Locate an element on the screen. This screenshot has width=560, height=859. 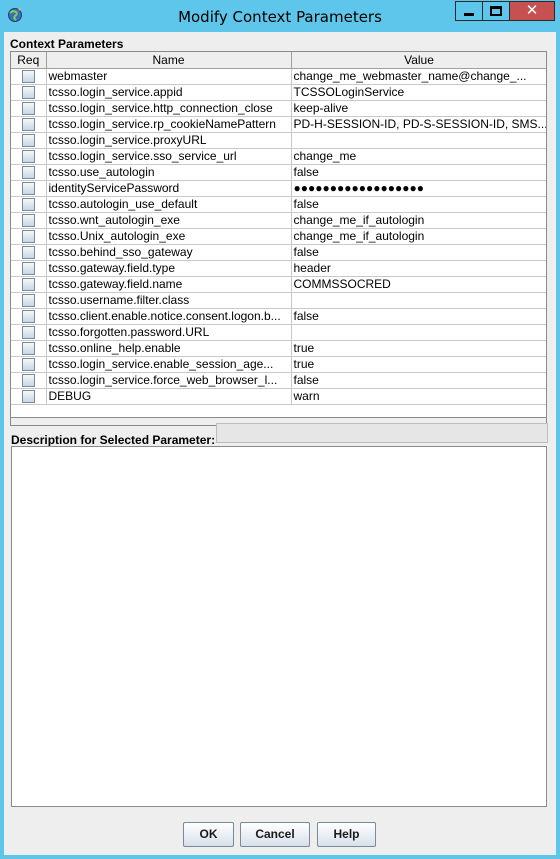
parameter-name-cell: tcsso.use_autologin is located at coordinates (169, 172).